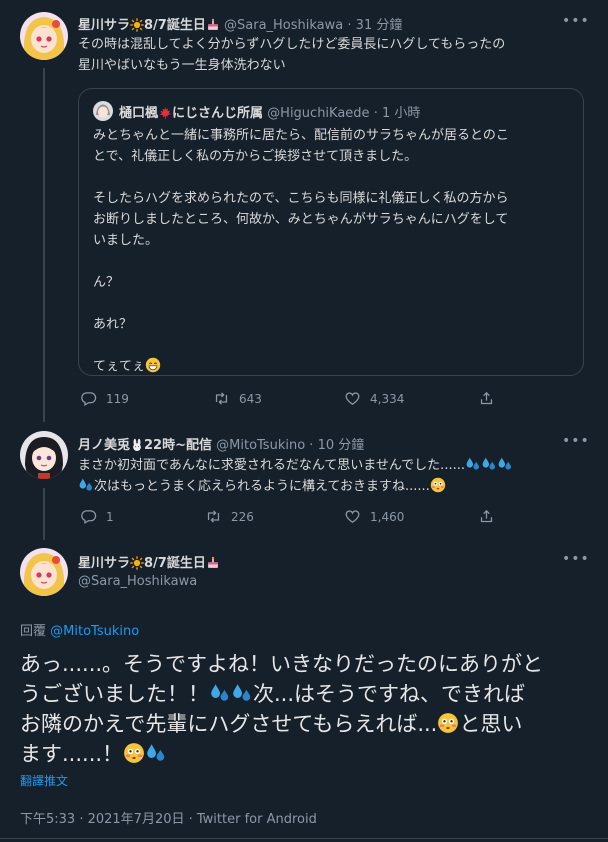  I want to click on quoted-text-last: てぇてぇ, so click(119, 366).